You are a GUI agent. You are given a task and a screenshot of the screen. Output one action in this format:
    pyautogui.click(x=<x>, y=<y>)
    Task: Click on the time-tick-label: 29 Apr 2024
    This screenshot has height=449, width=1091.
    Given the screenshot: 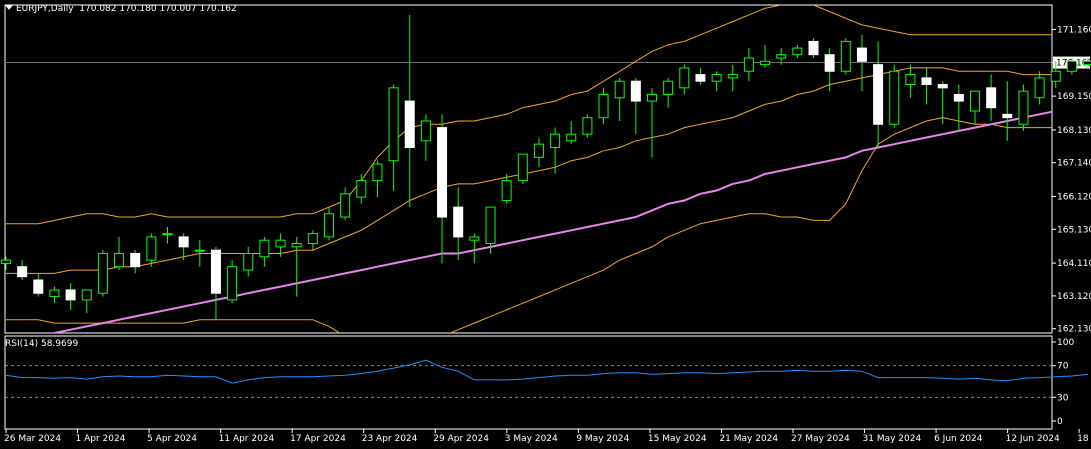 What is the action you would take?
    pyautogui.click(x=461, y=439)
    